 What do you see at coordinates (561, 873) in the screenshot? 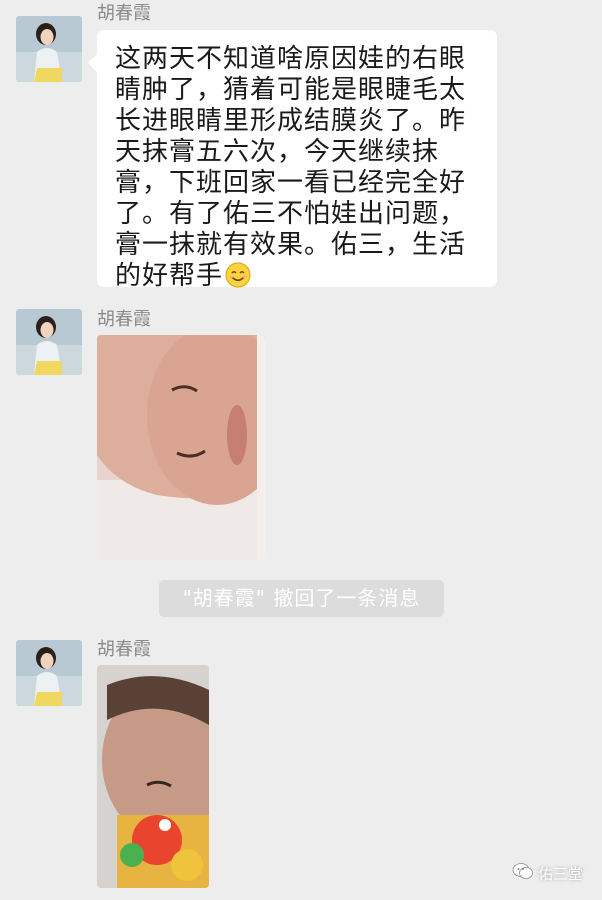
I see `watermark-text: 佑三堂` at bounding box center [561, 873].